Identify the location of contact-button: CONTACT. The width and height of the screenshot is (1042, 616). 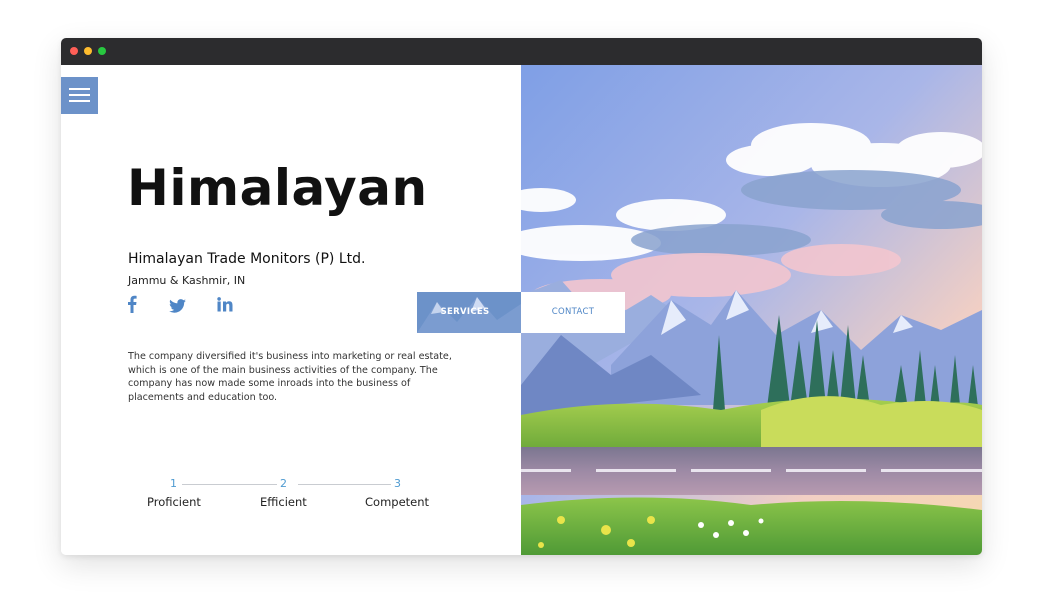
(573, 312).